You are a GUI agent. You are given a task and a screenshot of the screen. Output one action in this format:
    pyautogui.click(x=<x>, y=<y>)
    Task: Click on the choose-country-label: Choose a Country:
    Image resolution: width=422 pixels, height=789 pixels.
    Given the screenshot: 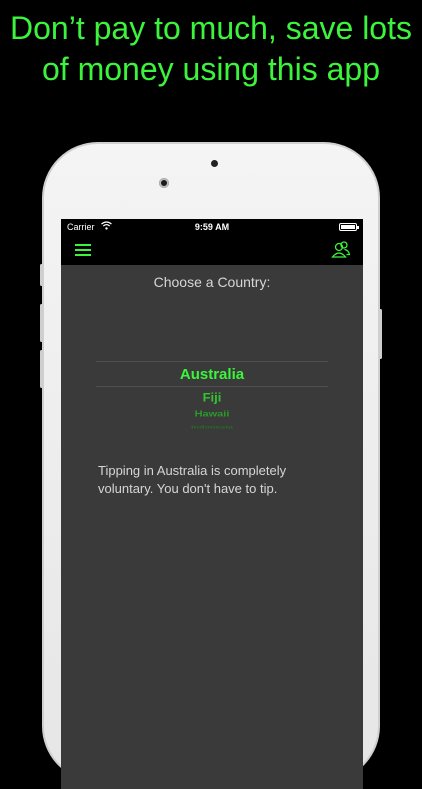 What is the action you would take?
    pyautogui.click(x=212, y=282)
    